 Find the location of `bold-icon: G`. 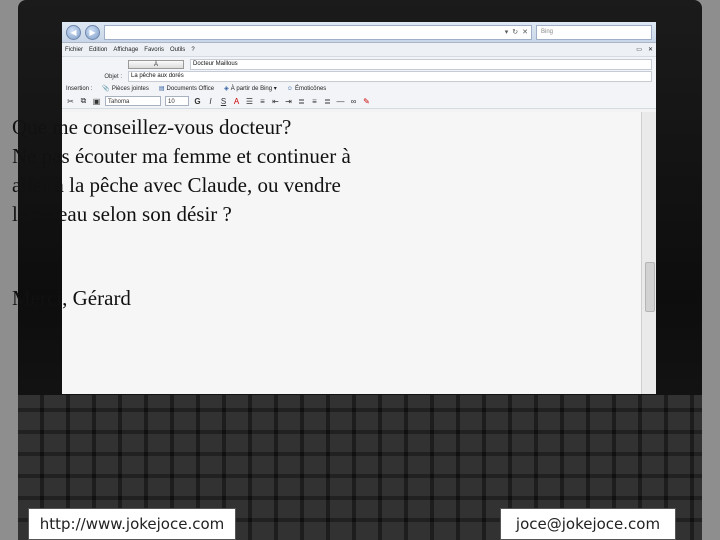

bold-icon: G is located at coordinates (197, 101).